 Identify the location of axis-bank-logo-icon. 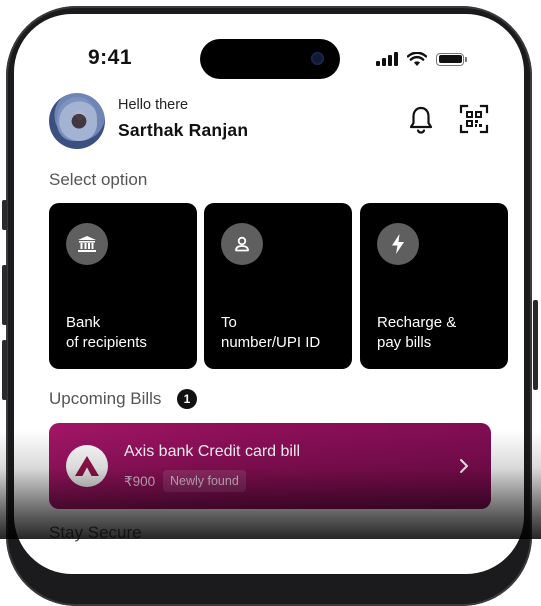
(87, 466).